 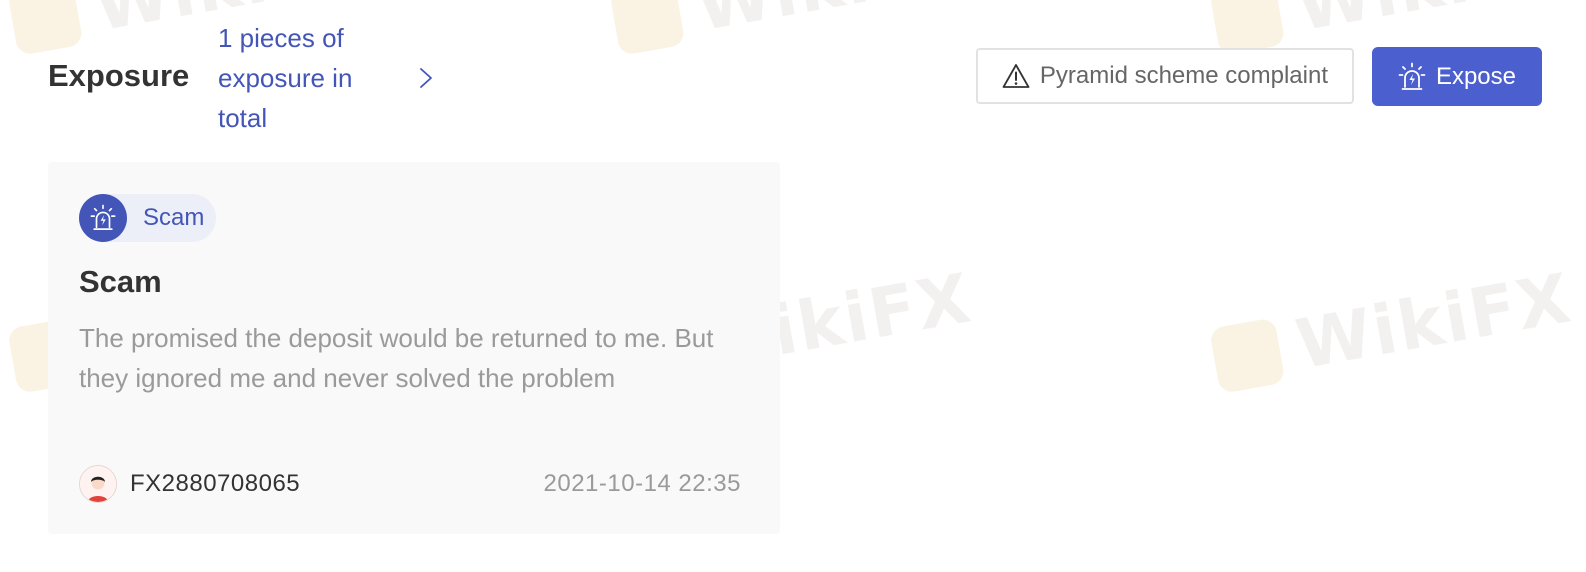 I want to click on username: FX2880708065, so click(x=215, y=484).